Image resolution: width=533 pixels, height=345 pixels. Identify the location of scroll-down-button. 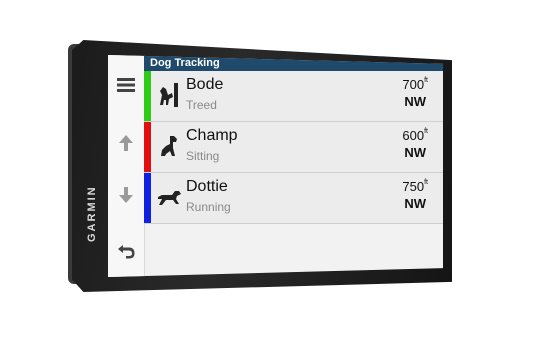
(126, 195).